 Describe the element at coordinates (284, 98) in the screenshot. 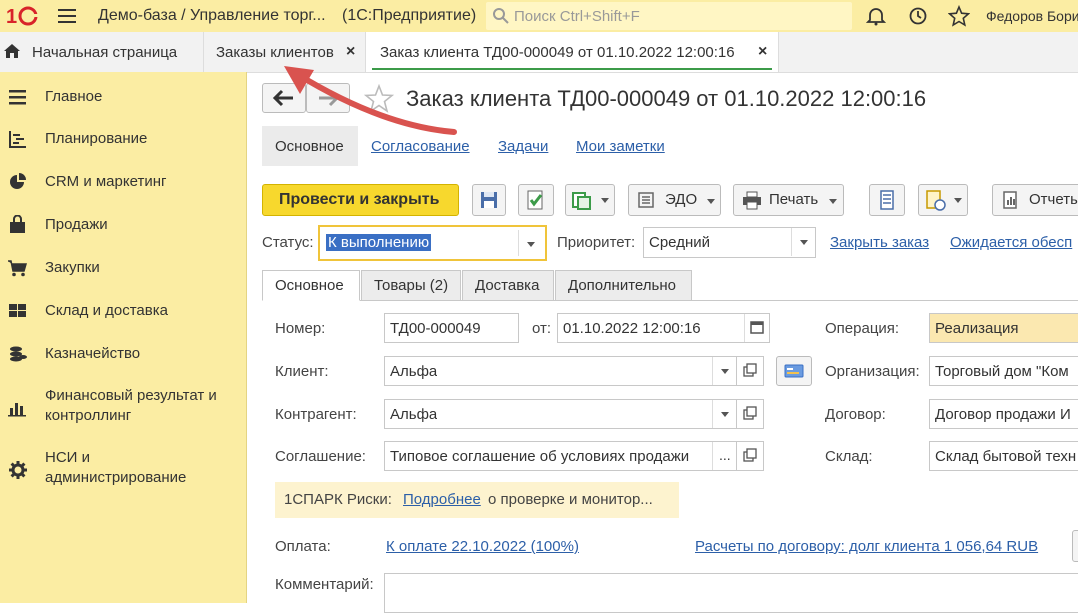

I see `back-button` at that location.